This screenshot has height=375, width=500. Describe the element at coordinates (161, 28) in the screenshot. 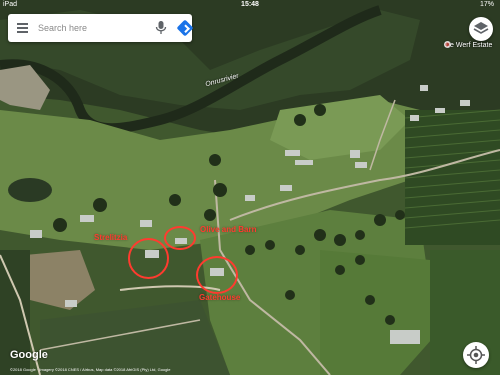

I see `microphone-icon` at that location.